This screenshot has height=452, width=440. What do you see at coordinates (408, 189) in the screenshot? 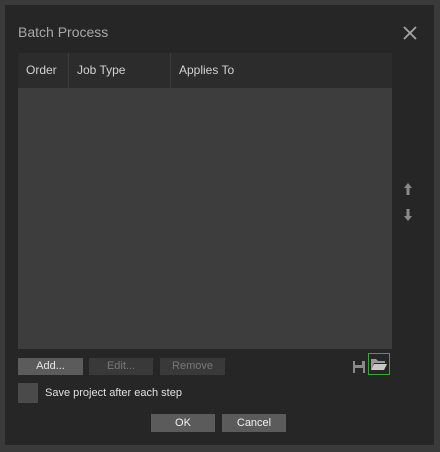
I see `arrow-up-icon` at bounding box center [408, 189].